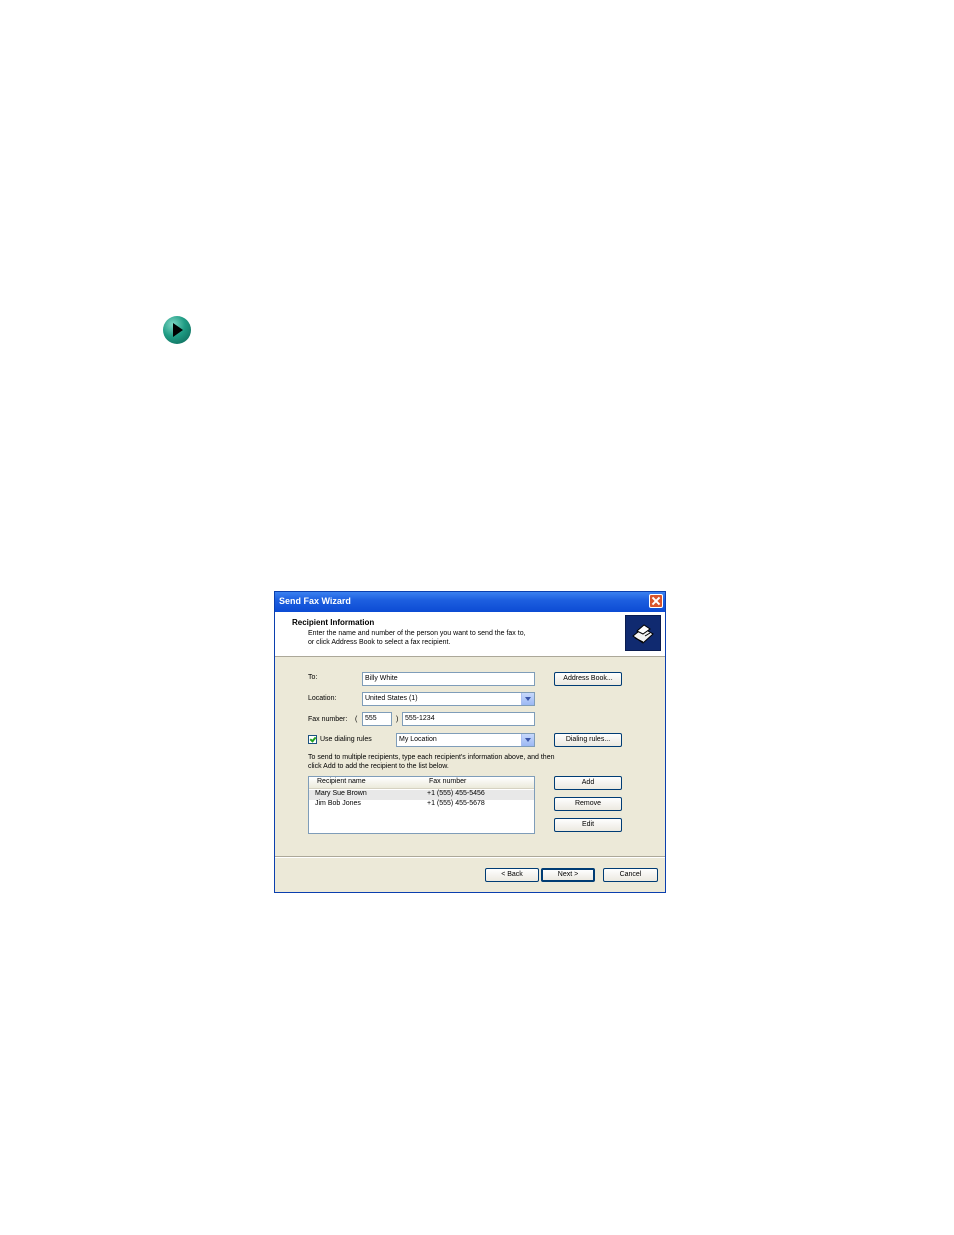 The height and width of the screenshot is (1235, 954). Describe the element at coordinates (391, 698) in the screenshot. I see `location-value: United States (1)` at that location.